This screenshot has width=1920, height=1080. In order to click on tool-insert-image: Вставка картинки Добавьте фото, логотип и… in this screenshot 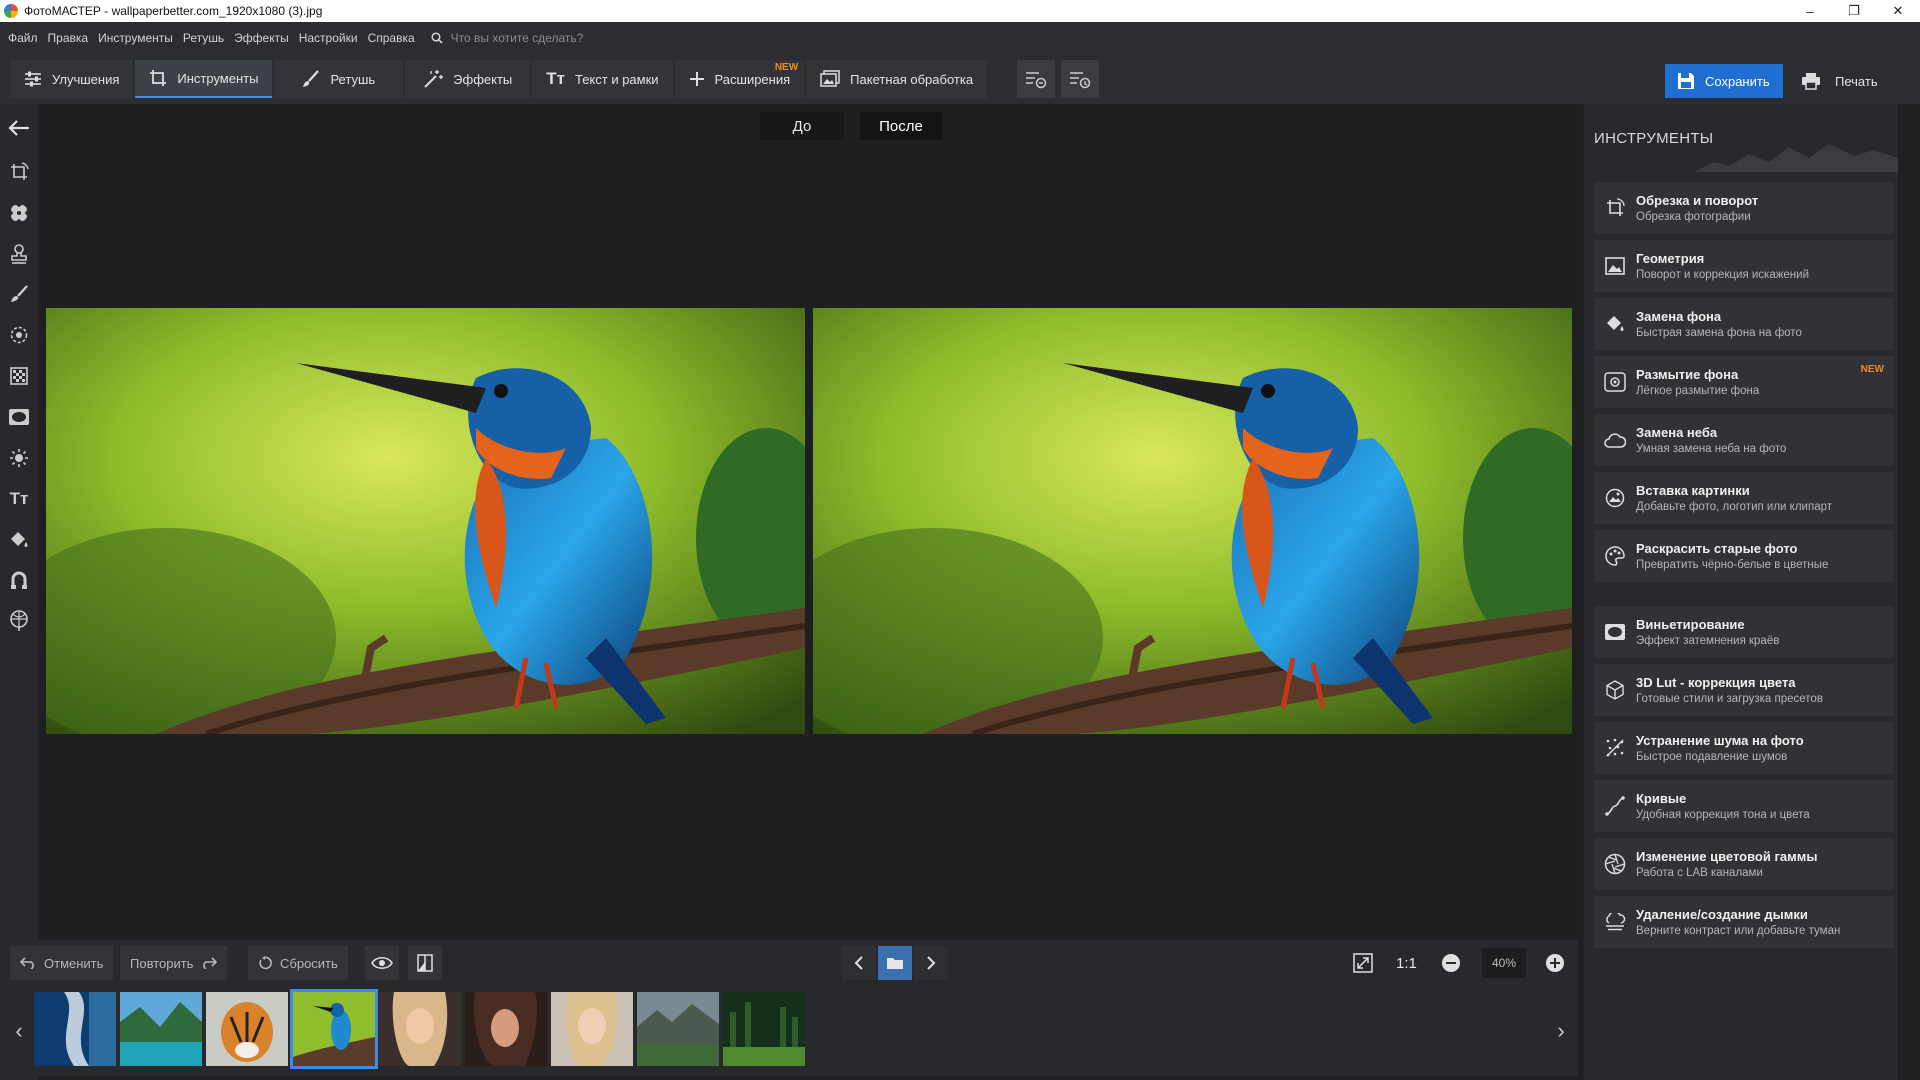, I will do `click(1744, 498)`.